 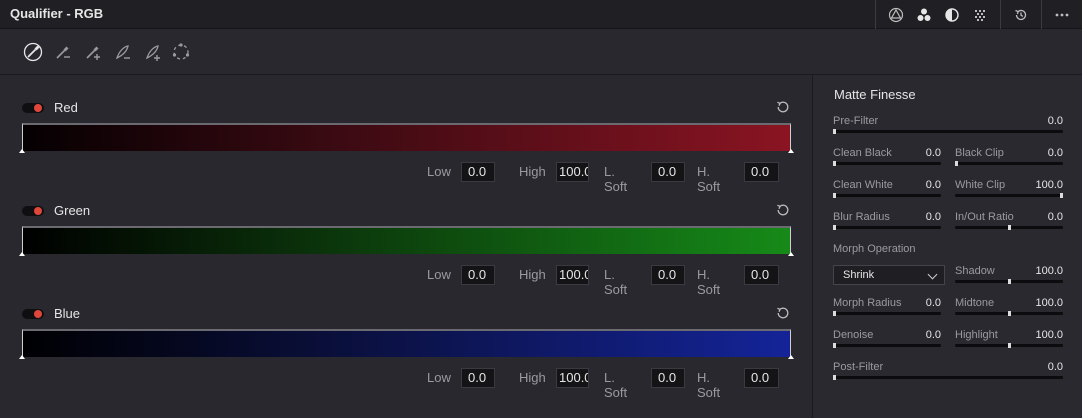 I want to click on half-circle-icon, so click(x=952, y=14).